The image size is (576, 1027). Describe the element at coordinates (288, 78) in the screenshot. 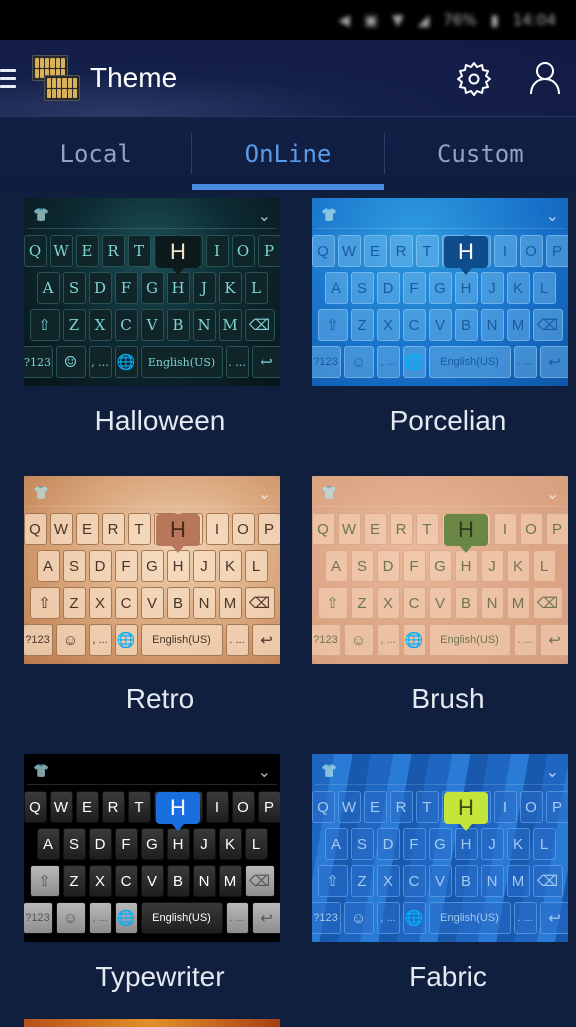

I see `app-bar: Theme` at that location.